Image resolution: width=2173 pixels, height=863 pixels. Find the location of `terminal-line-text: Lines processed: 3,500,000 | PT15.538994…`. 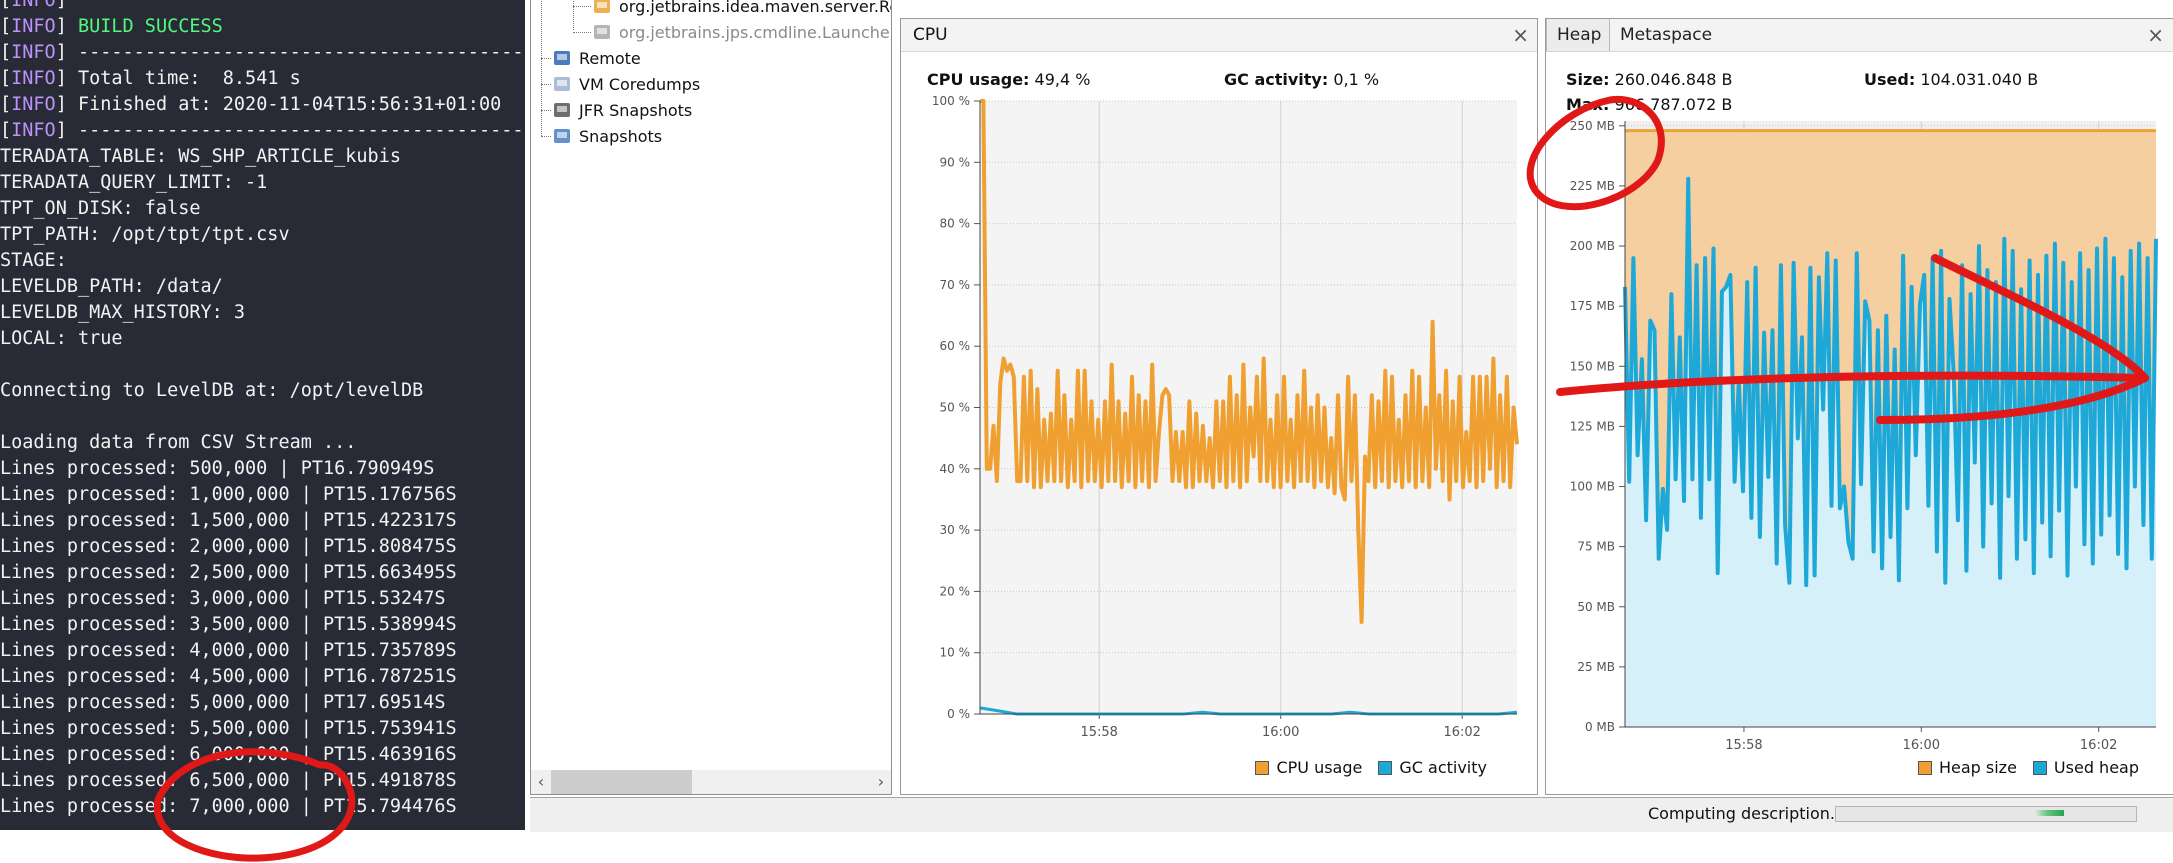

terminal-line-text: Lines processed: 3,500,000 | PT15.538994… is located at coordinates (228, 624).